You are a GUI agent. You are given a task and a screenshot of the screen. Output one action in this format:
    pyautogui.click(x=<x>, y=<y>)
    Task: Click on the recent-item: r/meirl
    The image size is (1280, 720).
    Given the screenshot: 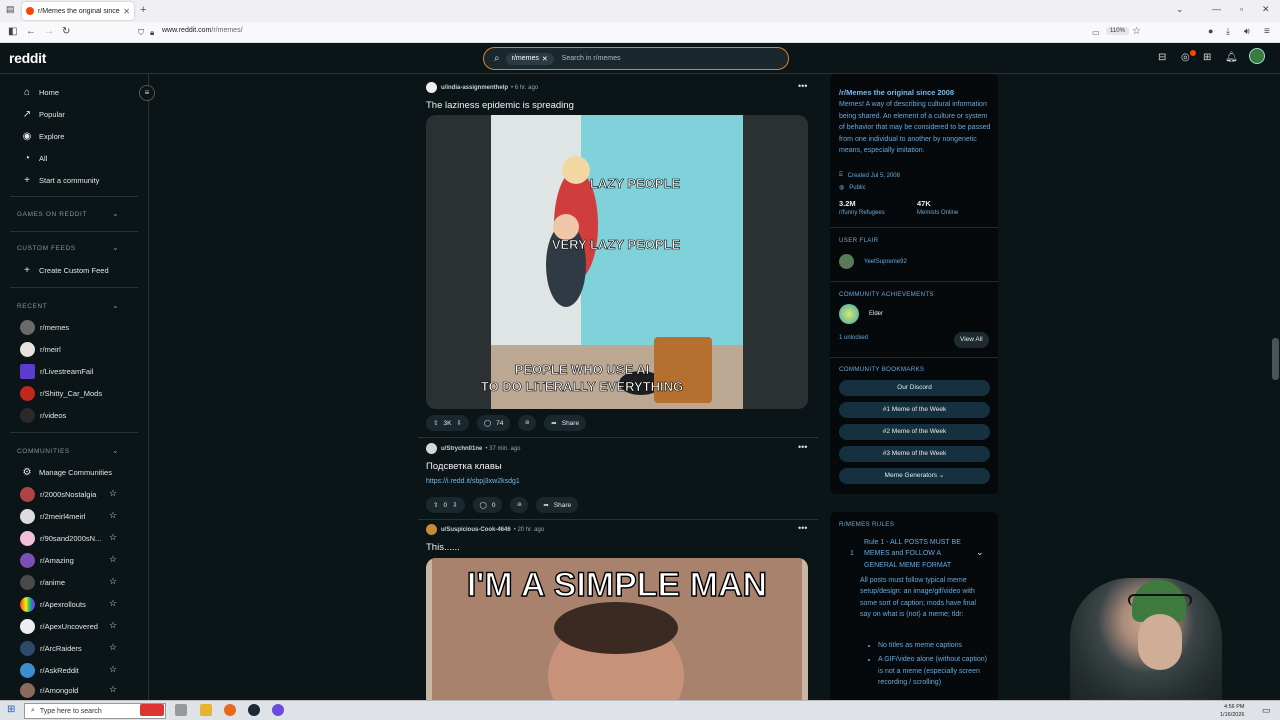 What is the action you would take?
    pyautogui.click(x=40, y=349)
    